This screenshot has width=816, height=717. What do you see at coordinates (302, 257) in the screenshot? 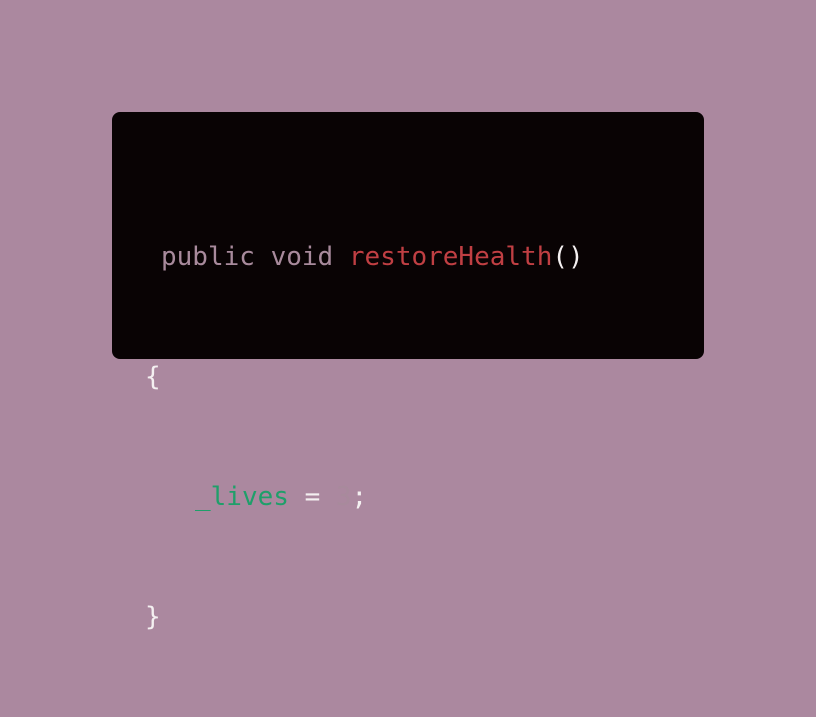
I see `keyword-void: void` at bounding box center [302, 257].